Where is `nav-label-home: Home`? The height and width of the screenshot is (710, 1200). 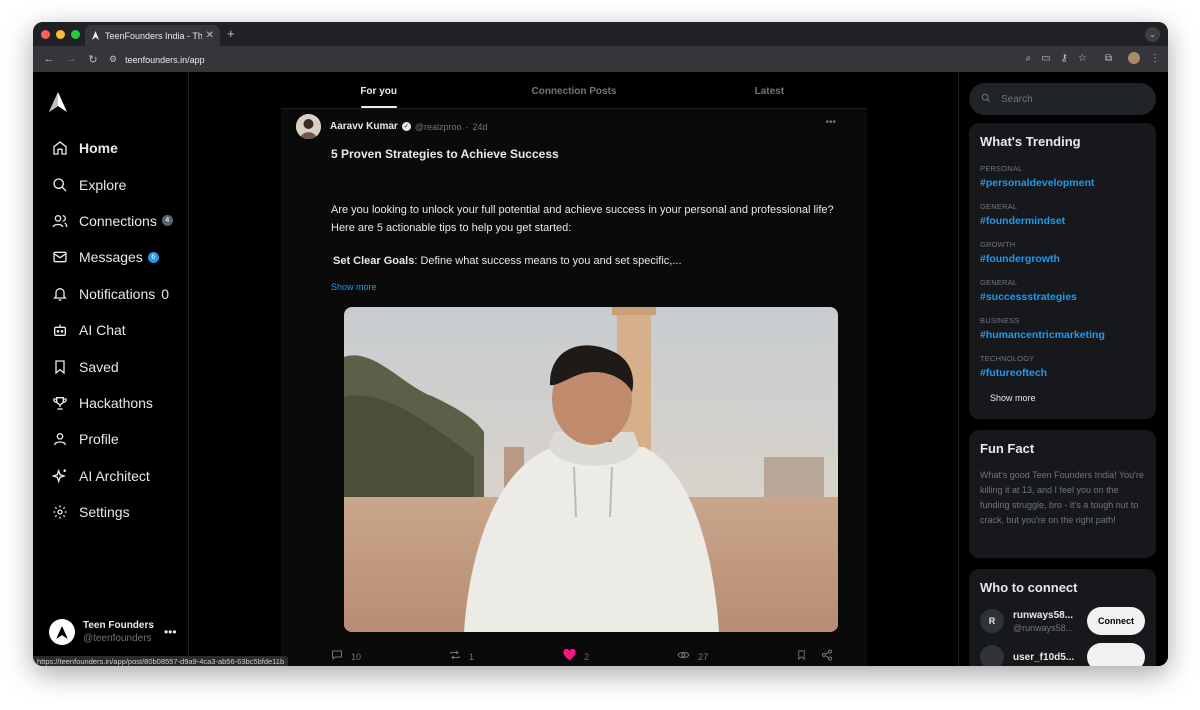 nav-label-home: Home is located at coordinates (98, 148).